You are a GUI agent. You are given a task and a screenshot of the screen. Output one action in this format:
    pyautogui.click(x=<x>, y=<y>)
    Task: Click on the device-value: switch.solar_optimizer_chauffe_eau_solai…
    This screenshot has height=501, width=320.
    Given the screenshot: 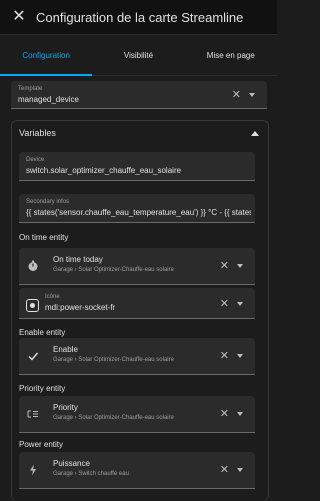 What is the action you would take?
    pyautogui.click(x=104, y=170)
    